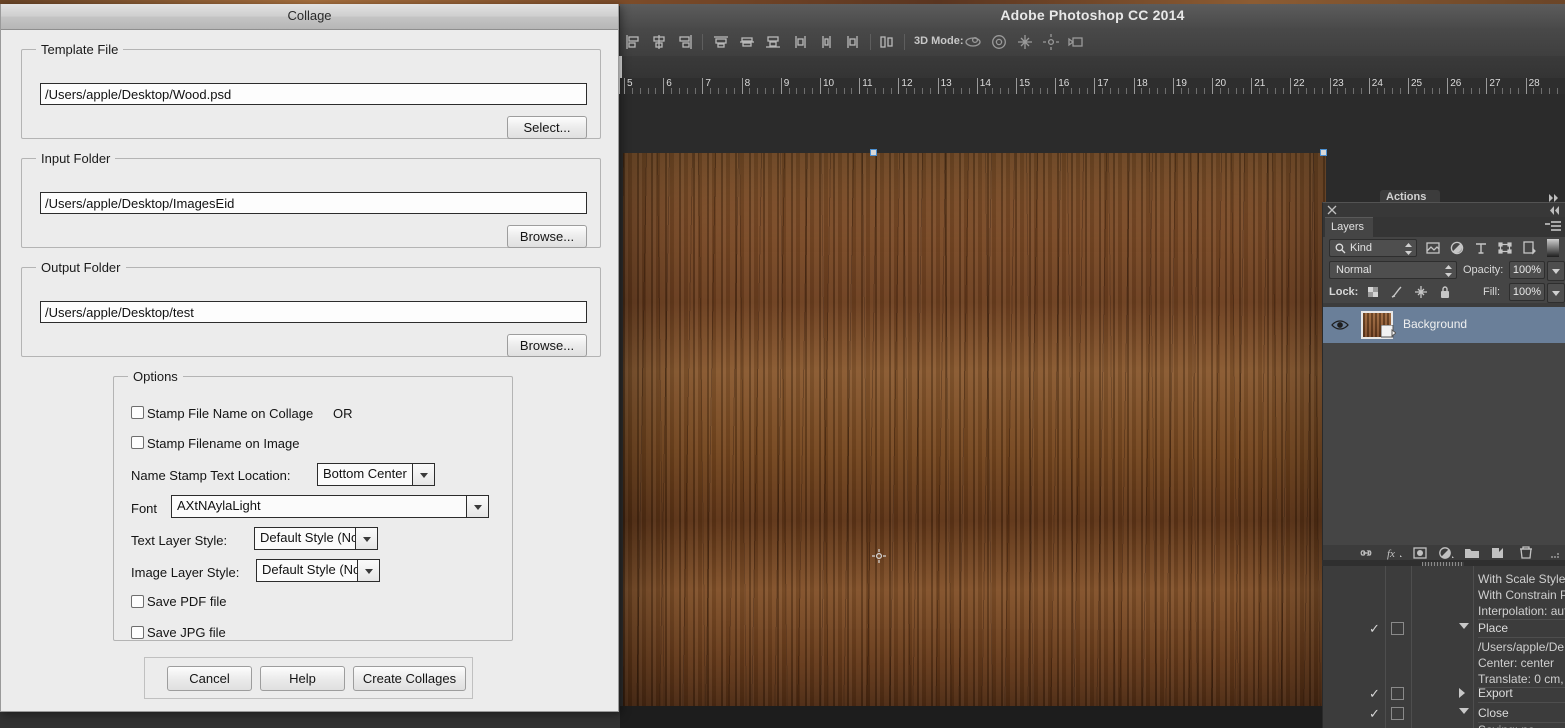 This screenshot has width=1565, height=728. Describe the element at coordinates (1056, 86) in the screenshot. I see `ruler-major-tick` at that location.